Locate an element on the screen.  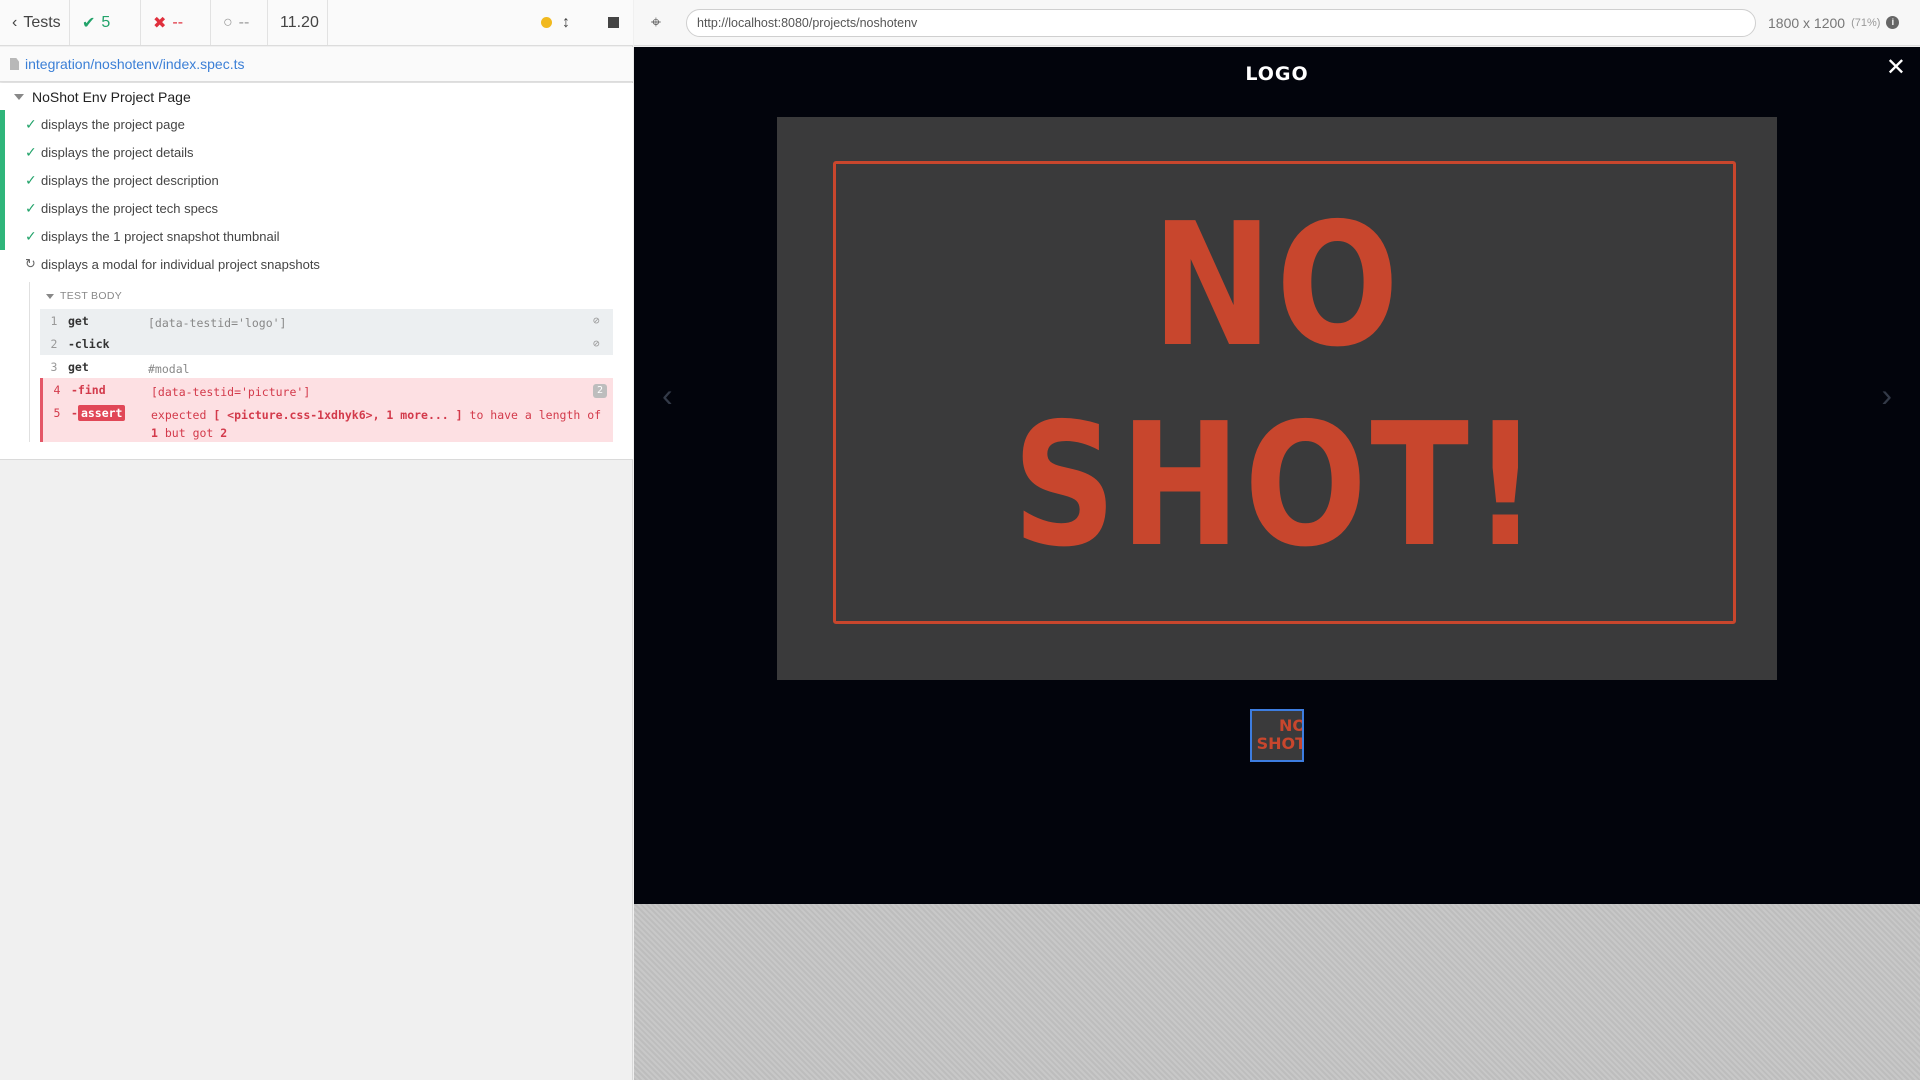
info-icon: i is located at coordinates (1893, 22).